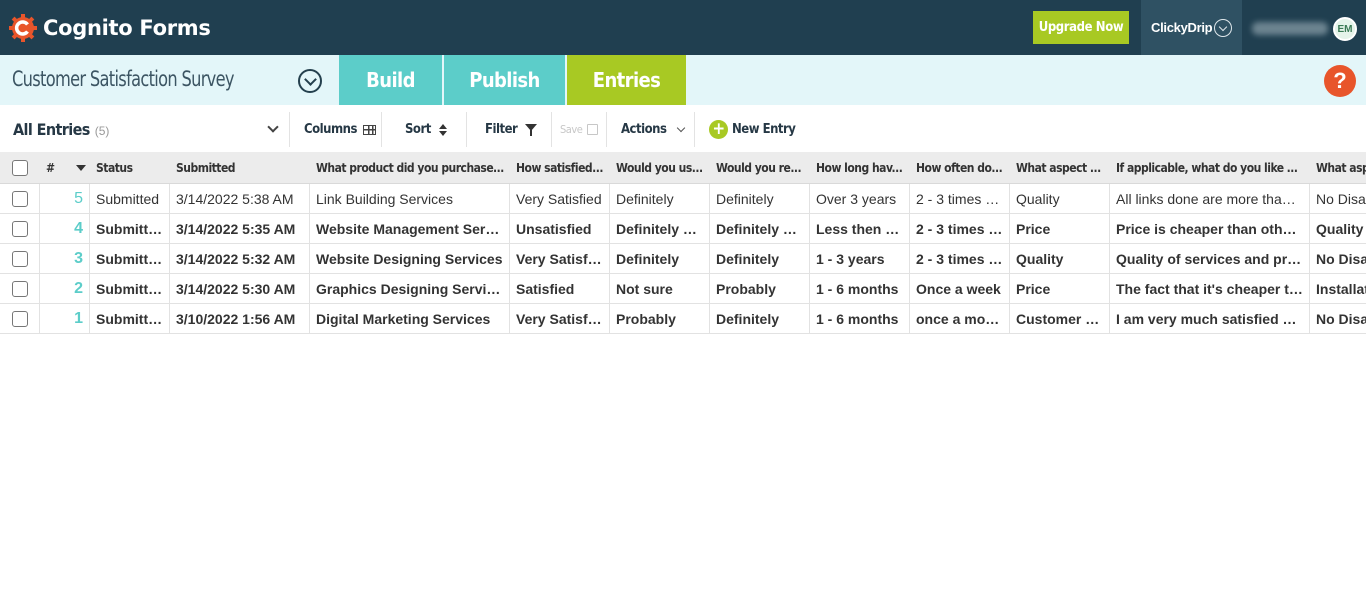 This screenshot has height=600, width=1366. Describe the element at coordinates (1341, 288) in the screenshot. I see `entry-cell-text: Installat` at that location.